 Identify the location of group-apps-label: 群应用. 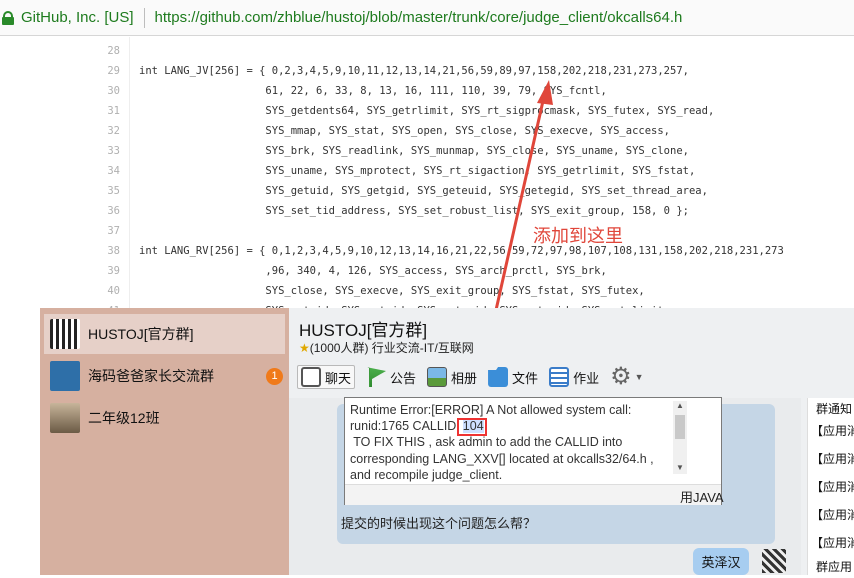
(834, 566).